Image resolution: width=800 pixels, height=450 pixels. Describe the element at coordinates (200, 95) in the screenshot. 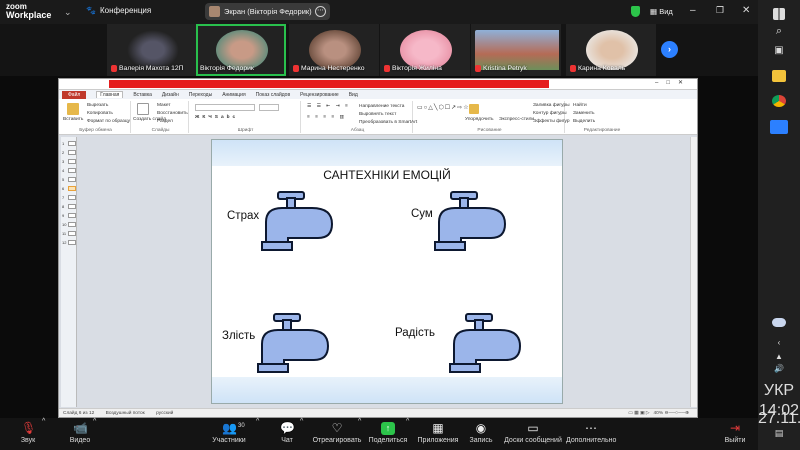

I see `tab-transitions: Переходы` at that location.